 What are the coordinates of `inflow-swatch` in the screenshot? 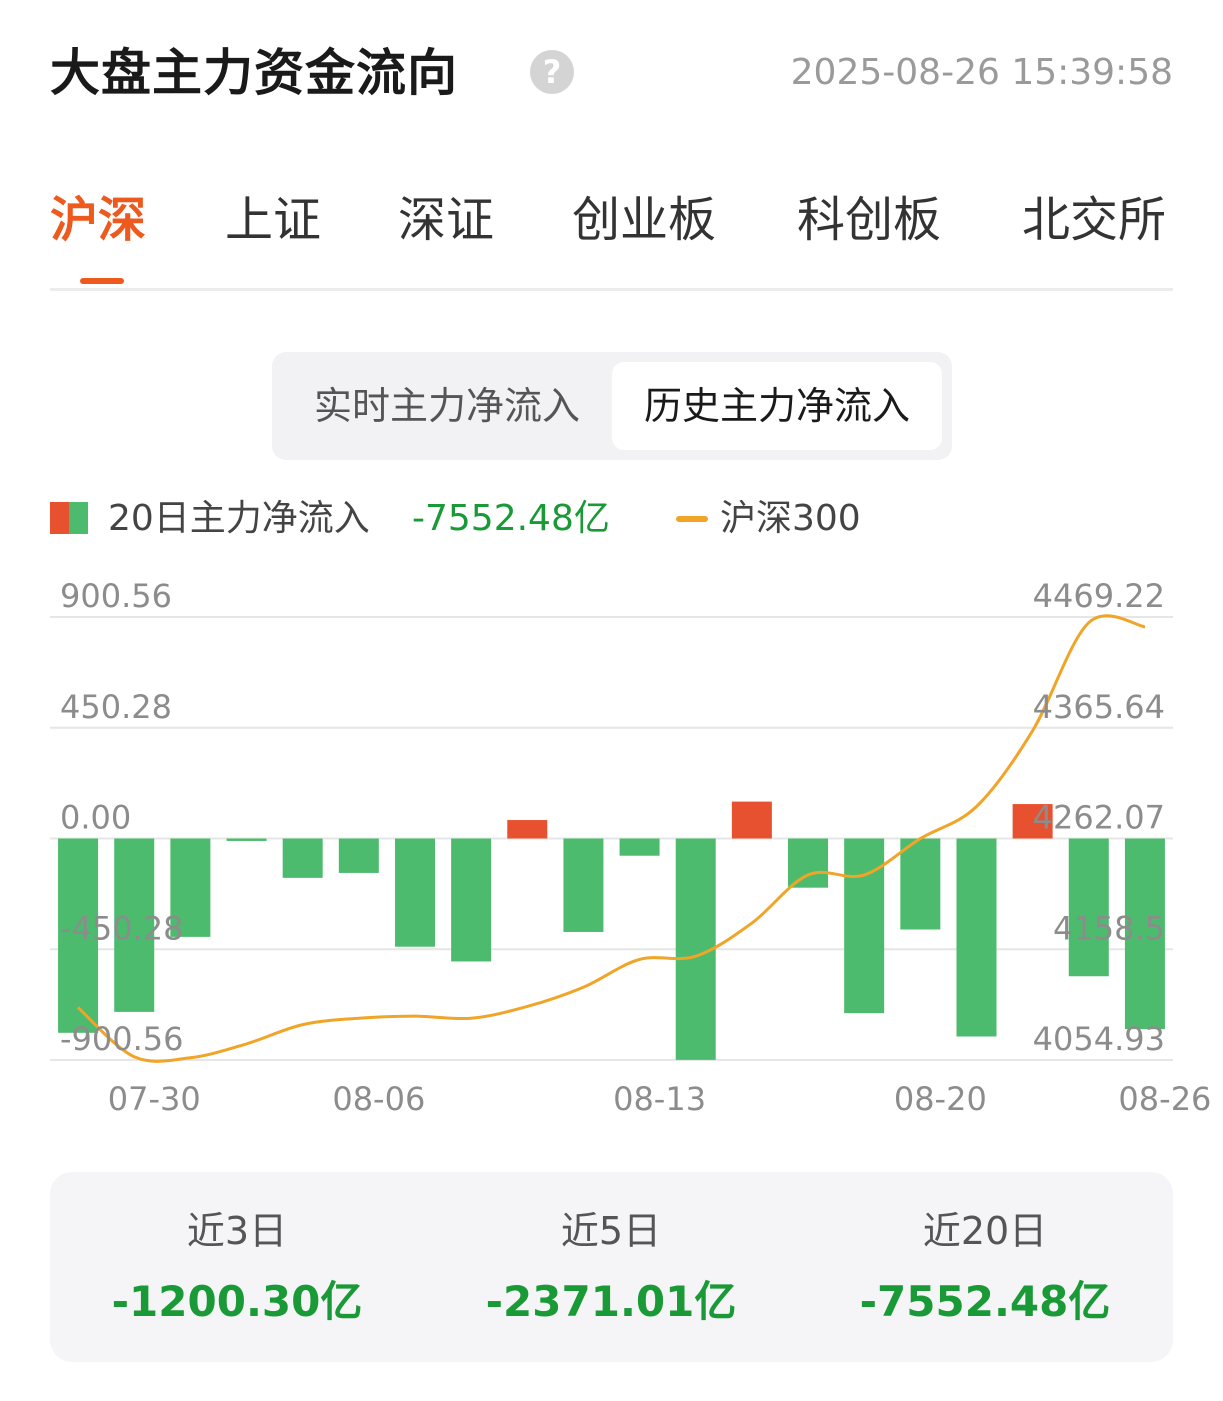 It's located at (59, 518).